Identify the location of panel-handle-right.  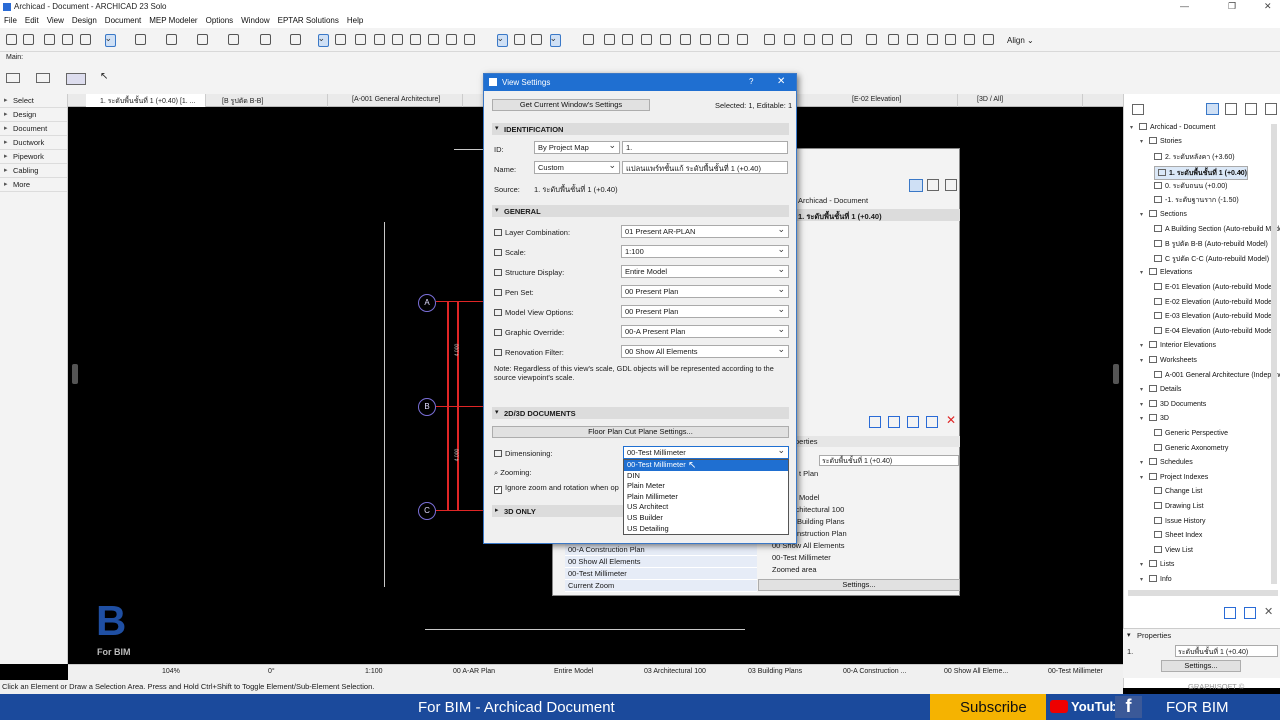
(1116, 374).